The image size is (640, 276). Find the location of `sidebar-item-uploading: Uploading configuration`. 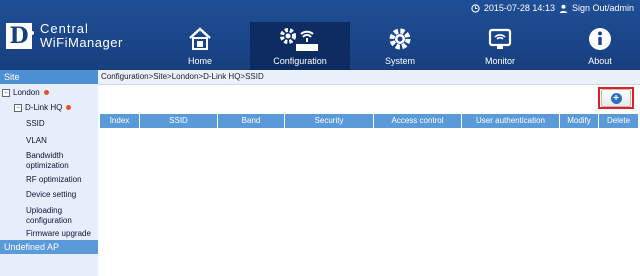

sidebar-item-uploading: Uploading configuration is located at coordinates (59, 216).